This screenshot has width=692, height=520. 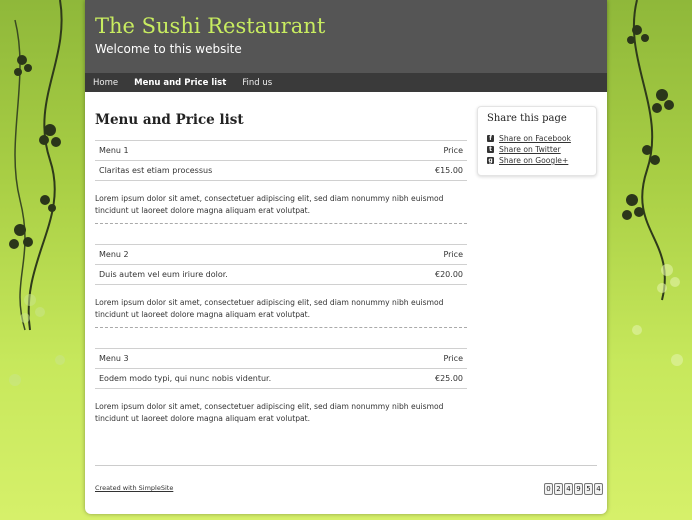 What do you see at coordinates (346, 465) in the screenshot?
I see `footer-divider` at bounding box center [346, 465].